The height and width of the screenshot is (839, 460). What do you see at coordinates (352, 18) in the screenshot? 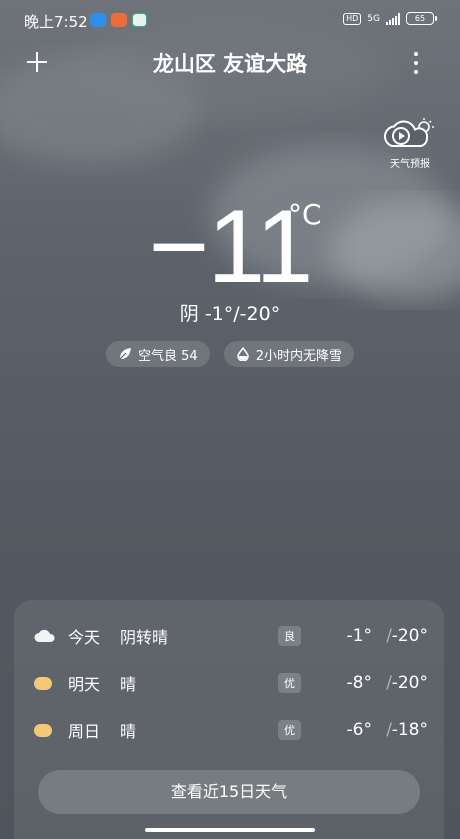
I see `hd-voice-icon: HD` at bounding box center [352, 18].